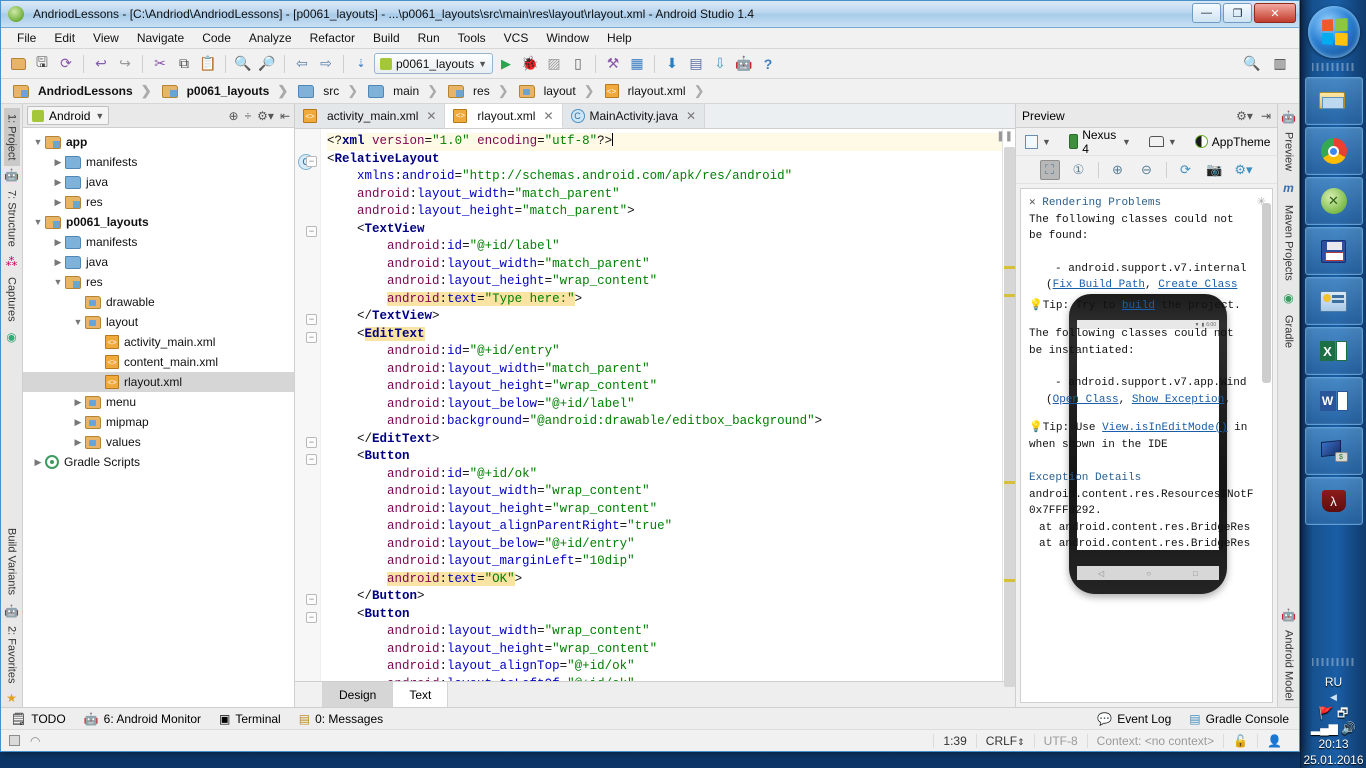 The width and height of the screenshot is (1366, 768). Describe the element at coordinates (479, 91) in the screenshot. I see `breadcrumb-item-res: res ❯` at that location.